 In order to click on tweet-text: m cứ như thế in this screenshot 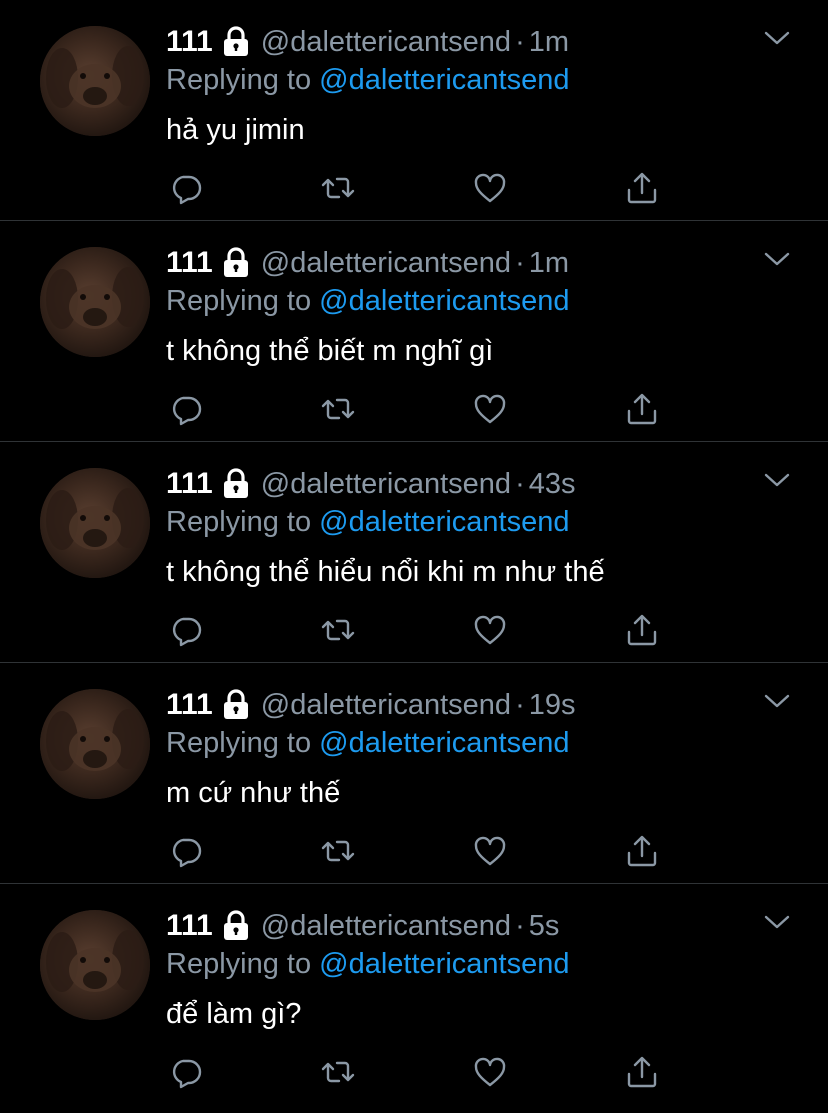, I will do `click(253, 793)`.